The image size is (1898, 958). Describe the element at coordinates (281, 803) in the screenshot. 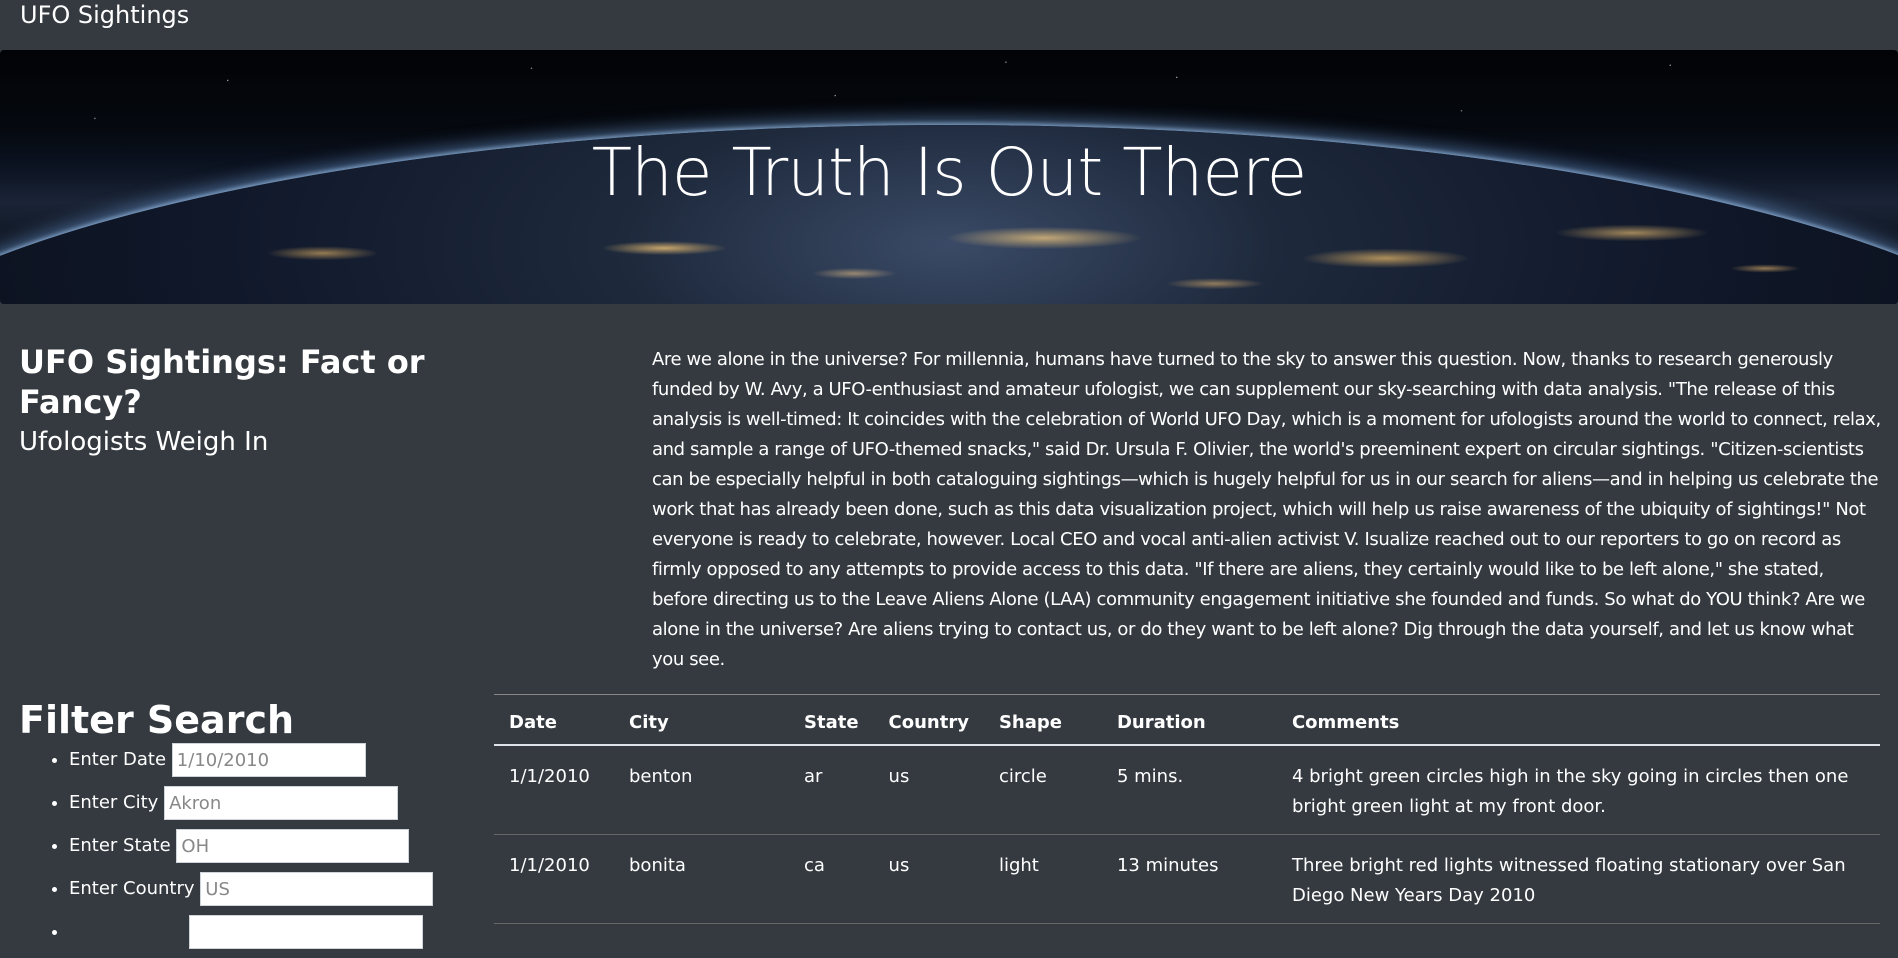

I see `city-input` at that location.